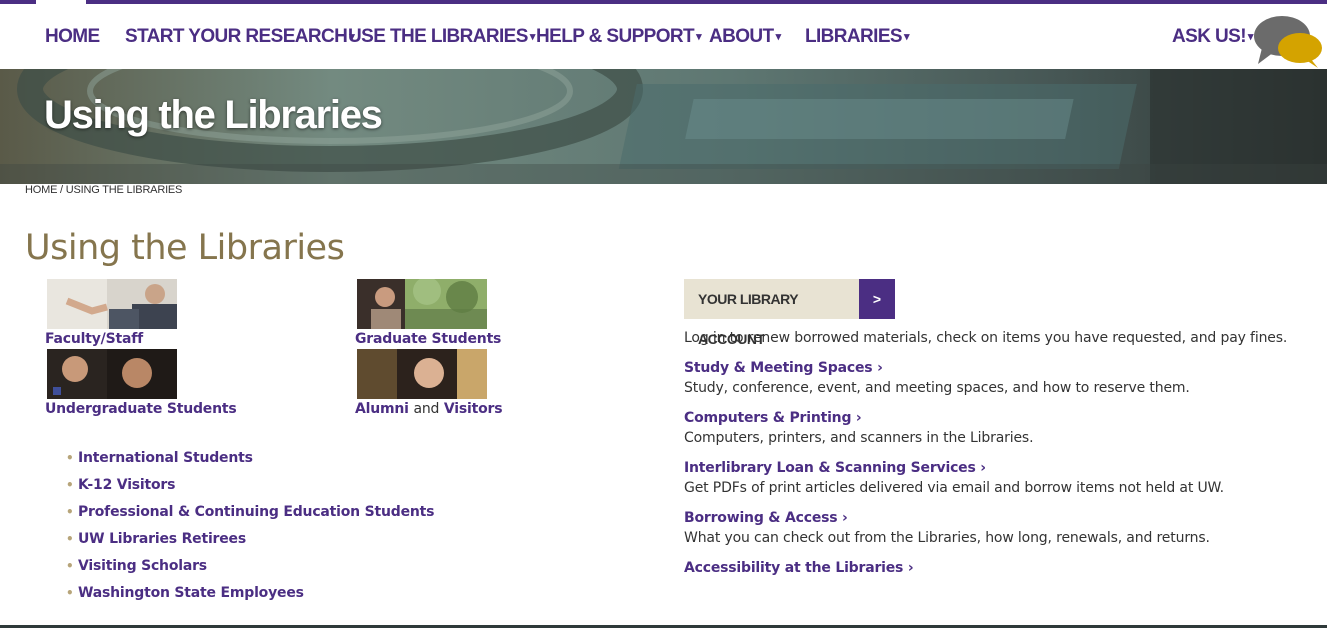 This screenshot has height=628, width=1327. I want to click on nav-home: HOME, so click(72, 37).